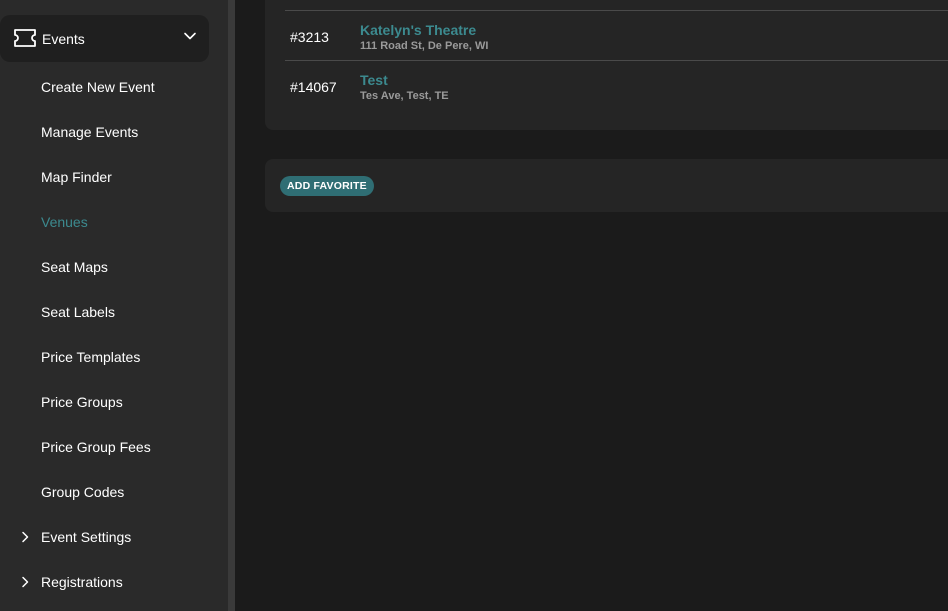  Describe the element at coordinates (82, 582) in the screenshot. I see `sidebar-item-label: Registrations` at that location.